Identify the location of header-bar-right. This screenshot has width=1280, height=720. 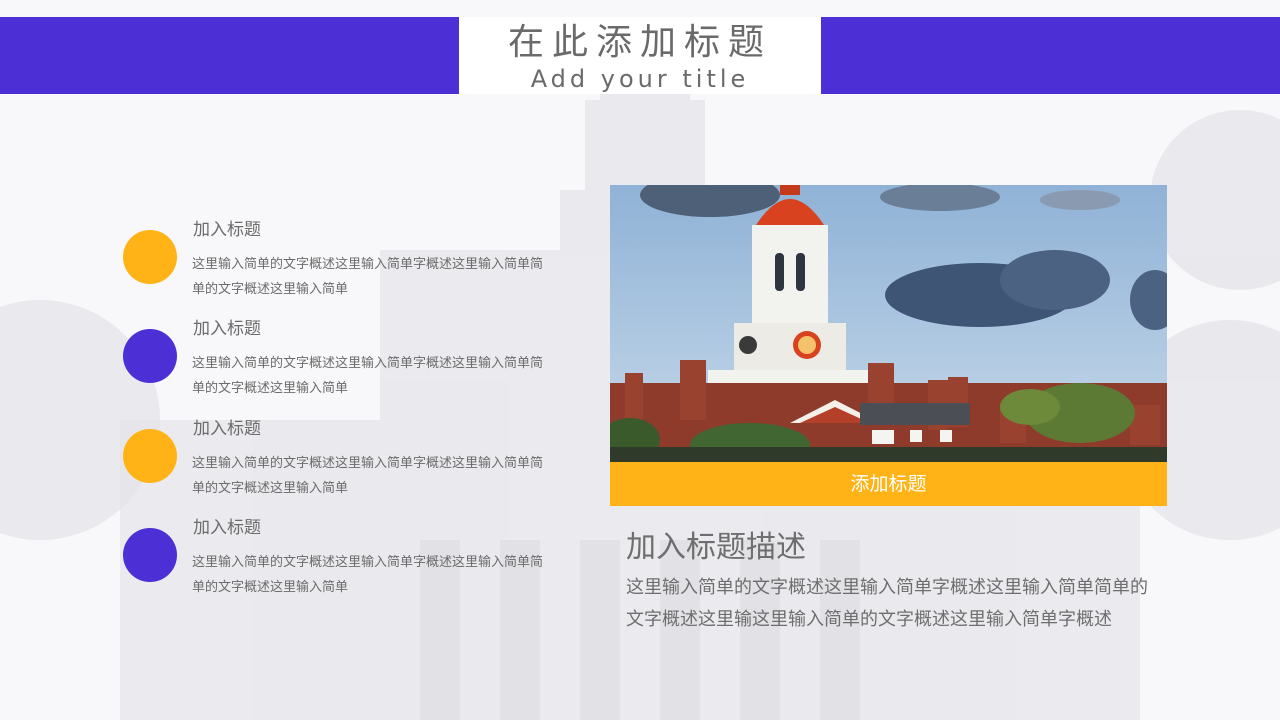
(1050, 55).